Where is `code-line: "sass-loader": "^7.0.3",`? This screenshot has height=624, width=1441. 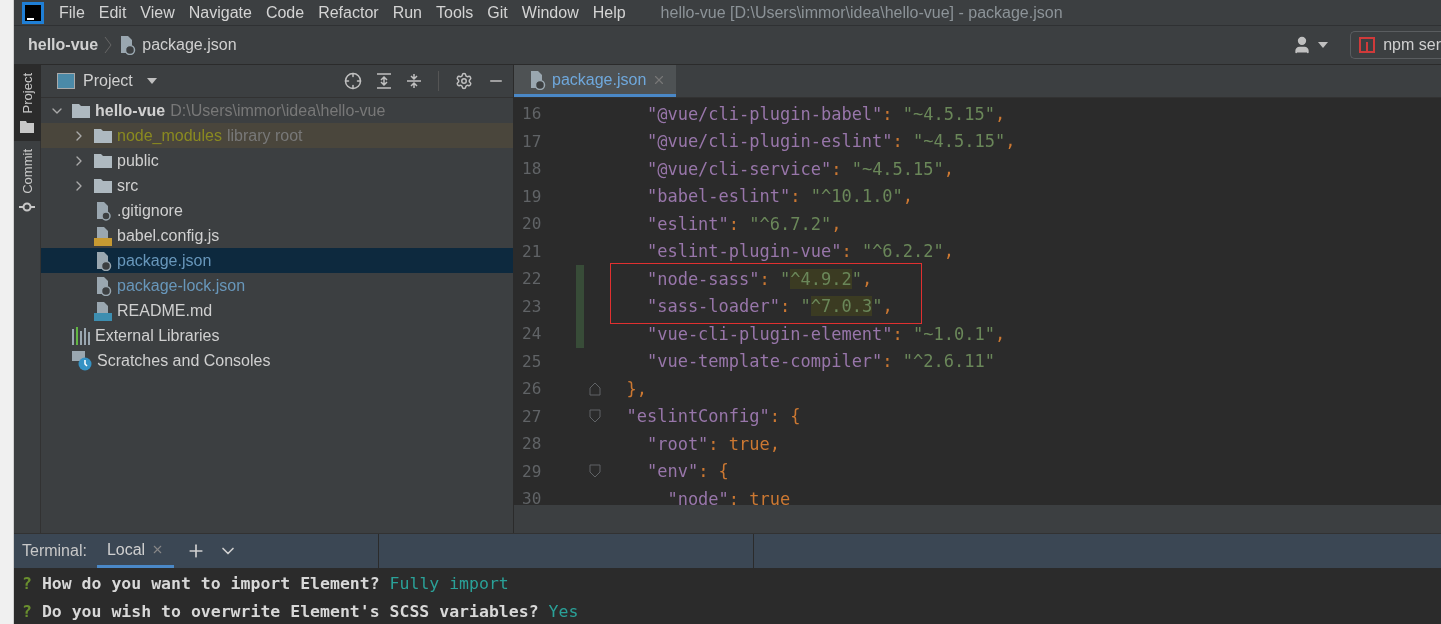
code-line: "sass-loader": "^7.0.3", is located at coordinates (769, 306).